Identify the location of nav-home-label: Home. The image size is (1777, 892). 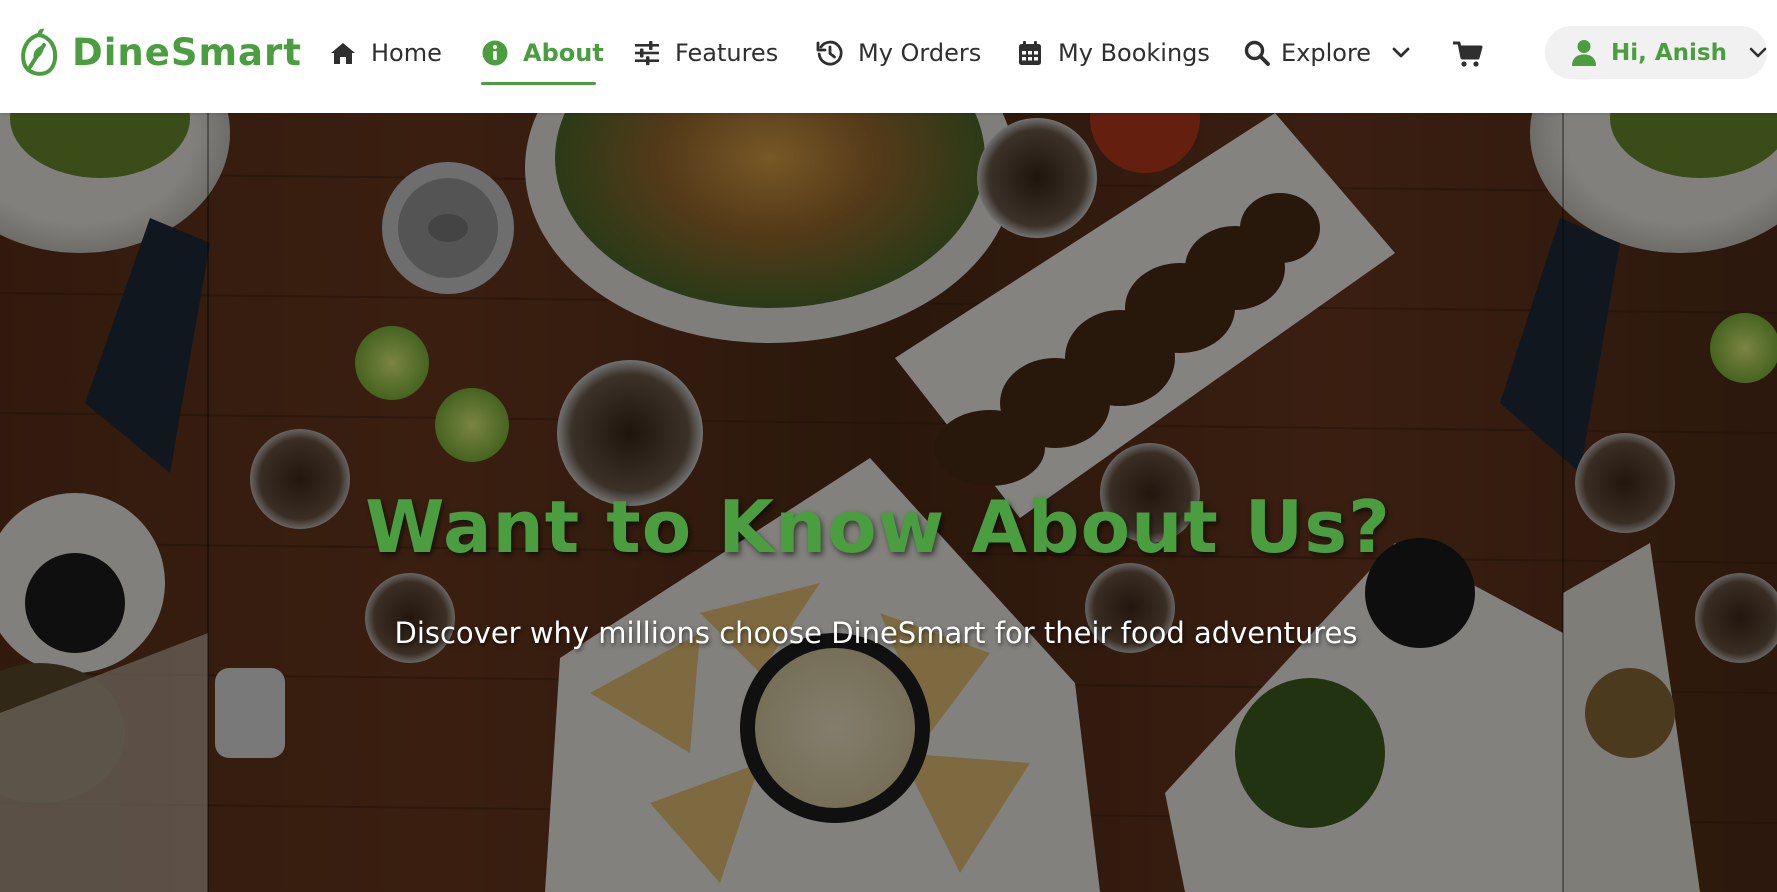
(406, 53).